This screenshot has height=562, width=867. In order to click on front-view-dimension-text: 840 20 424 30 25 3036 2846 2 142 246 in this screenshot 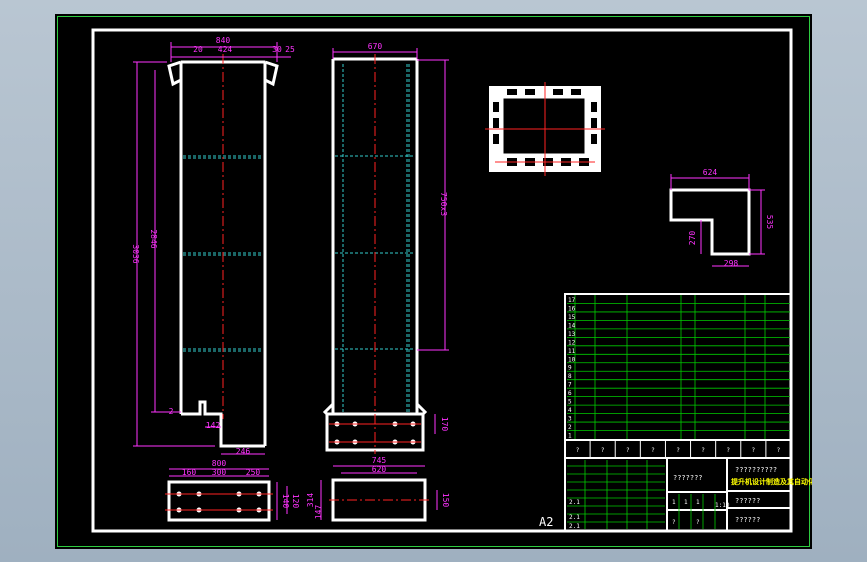, I will do `click(213, 246)`.